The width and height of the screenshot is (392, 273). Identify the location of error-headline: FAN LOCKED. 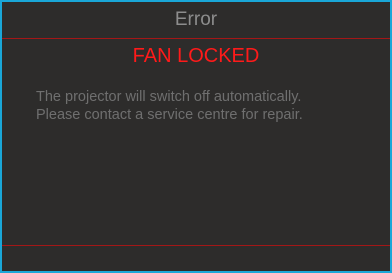
(196, 56).